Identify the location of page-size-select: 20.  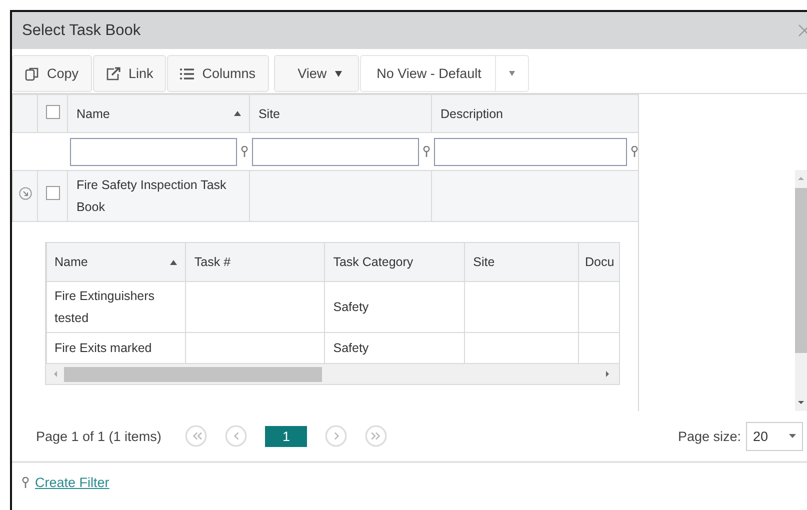
(774, 436).